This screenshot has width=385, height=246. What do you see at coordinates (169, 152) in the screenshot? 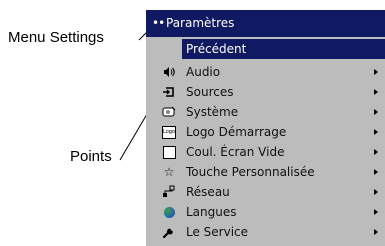
I see `blank-screen-icon` at bounding box center [169, 152].